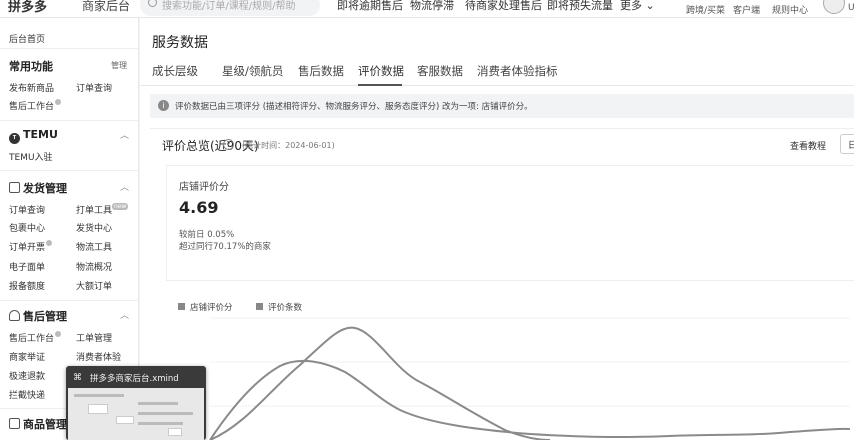 This screenshot has height=440, width=854. Describe the element at coordinates (288, 145) in the screenshot. I see `stat-time: (统计时间：2024-06-01)` at that location.